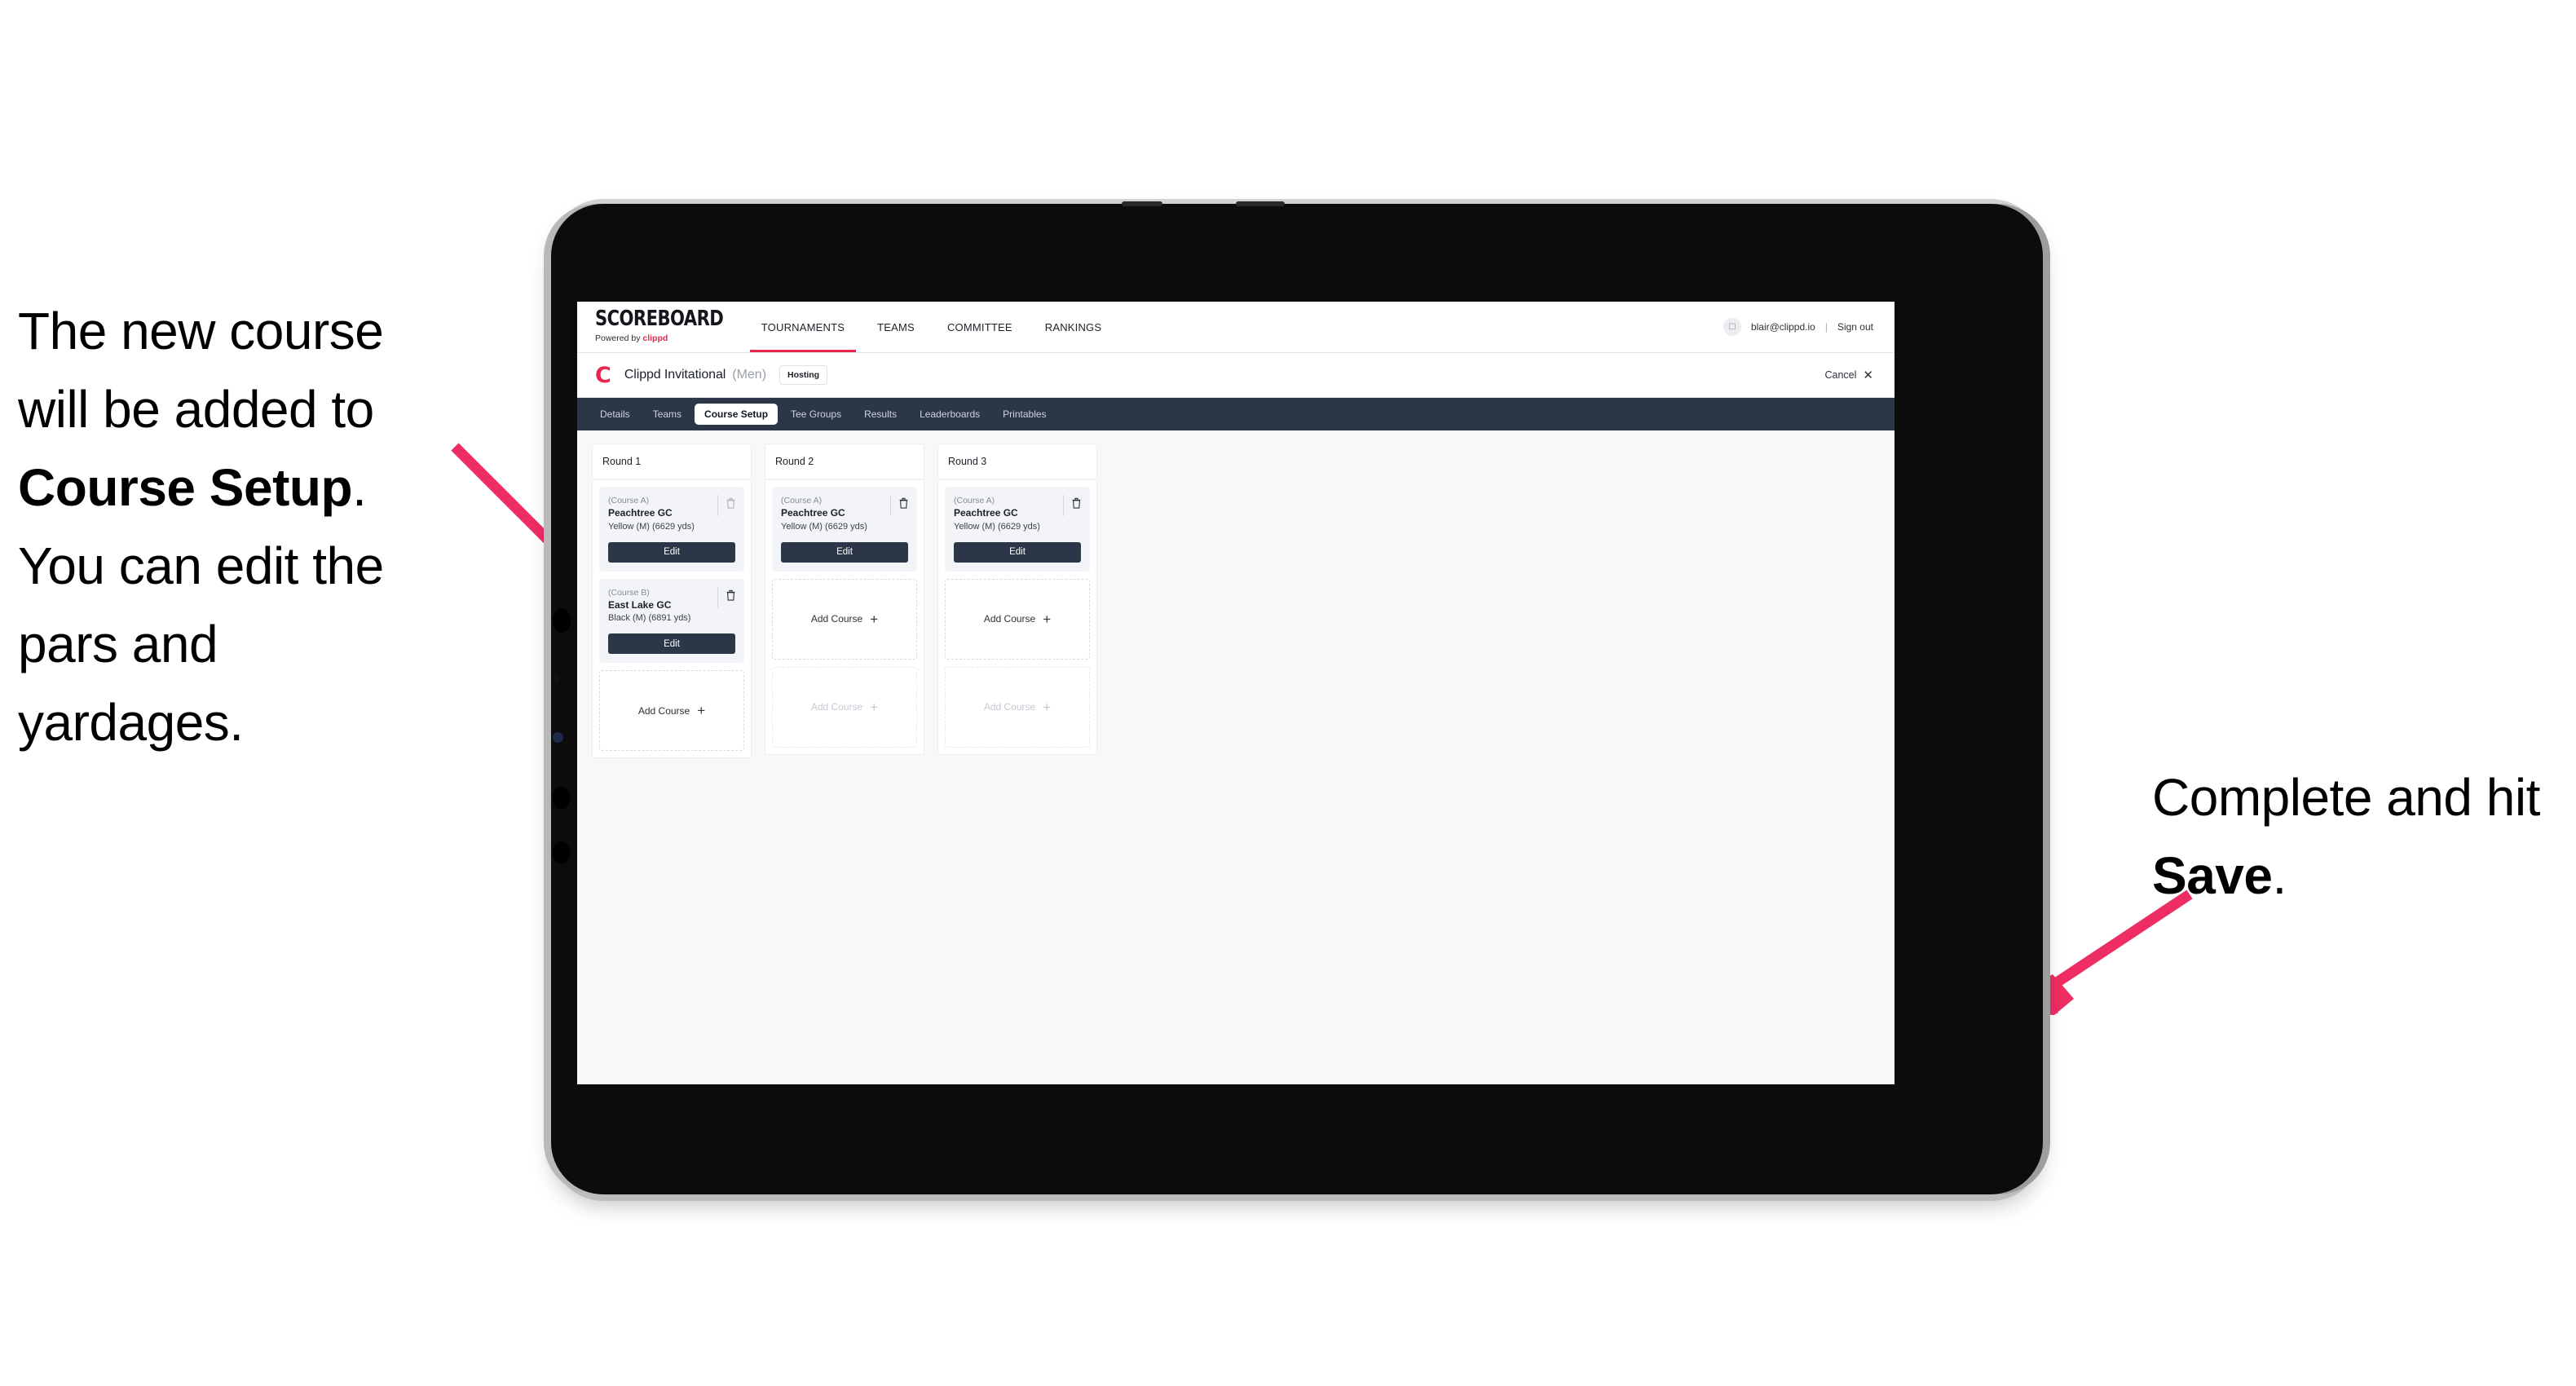 The width and height of the screenshot is (2576, 1386). I want to click on tab-teams: Teams, so click(667, 415).